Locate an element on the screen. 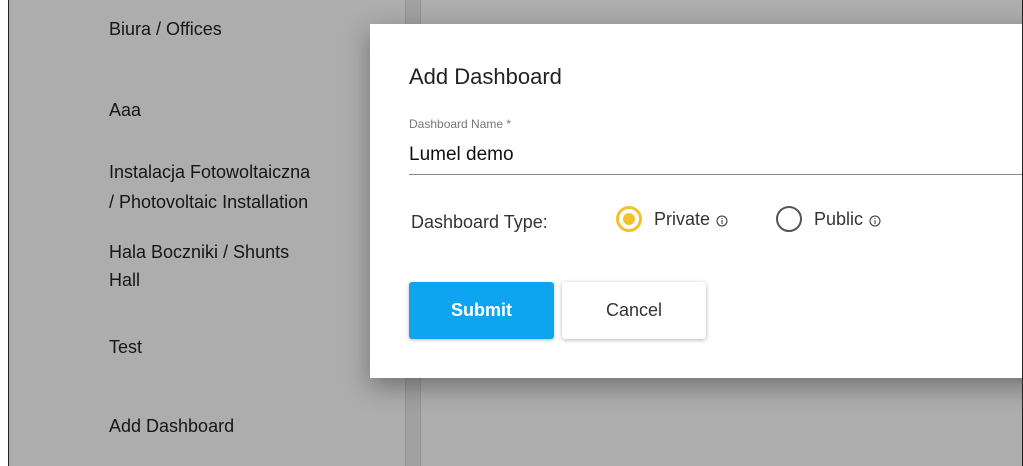  dashboard-type-label: Dashboard Type: is located at coordinates (479, 222).